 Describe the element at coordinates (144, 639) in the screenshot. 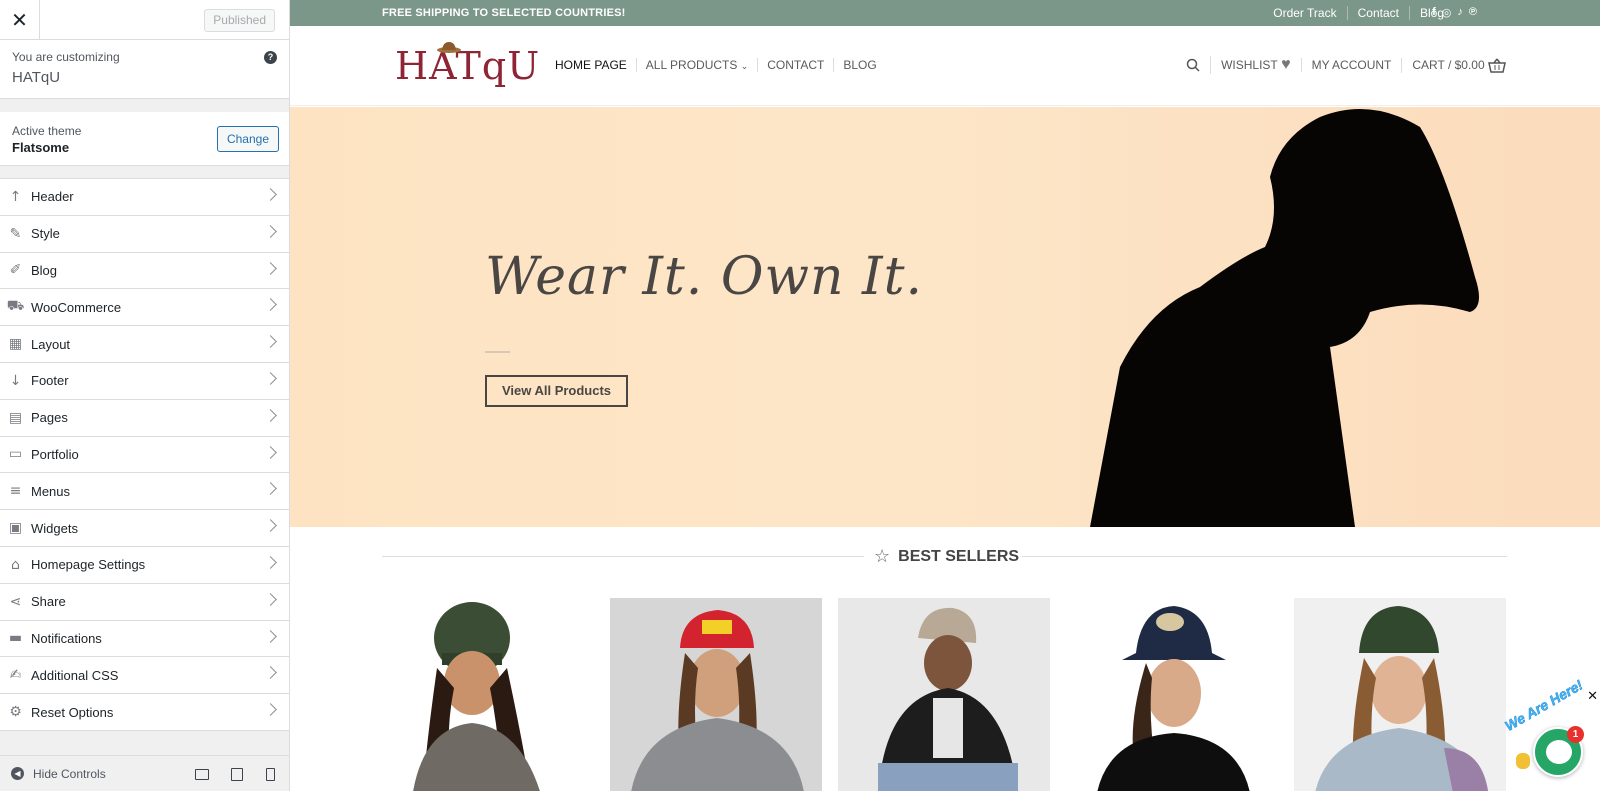

I see `panel-notifications: ▬ Notifications` at that location.